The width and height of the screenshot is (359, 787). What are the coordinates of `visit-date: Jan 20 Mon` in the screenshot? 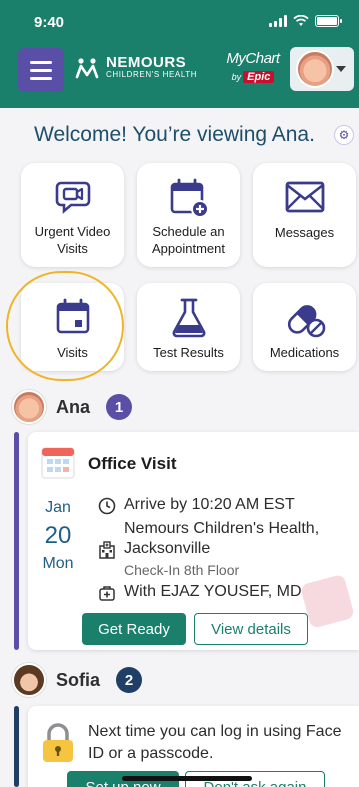 It's located at (58, 536).